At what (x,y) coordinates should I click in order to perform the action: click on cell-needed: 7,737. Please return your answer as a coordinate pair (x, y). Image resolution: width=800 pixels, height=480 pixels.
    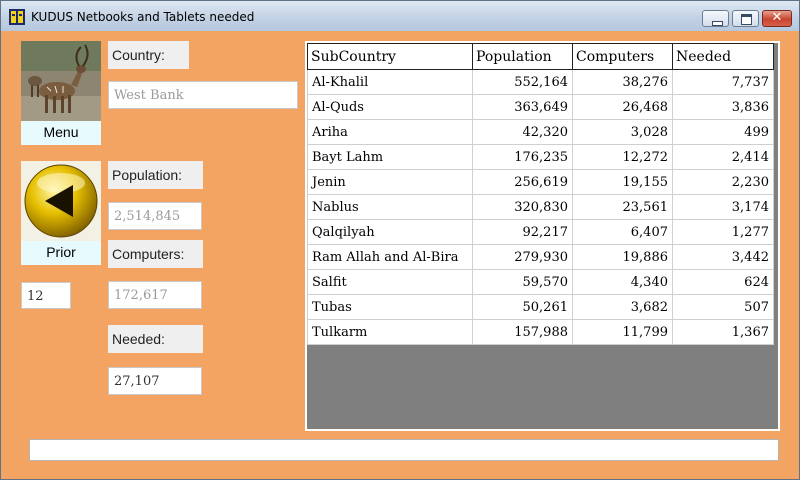
    Looking at the image, I should click on (723, 82).